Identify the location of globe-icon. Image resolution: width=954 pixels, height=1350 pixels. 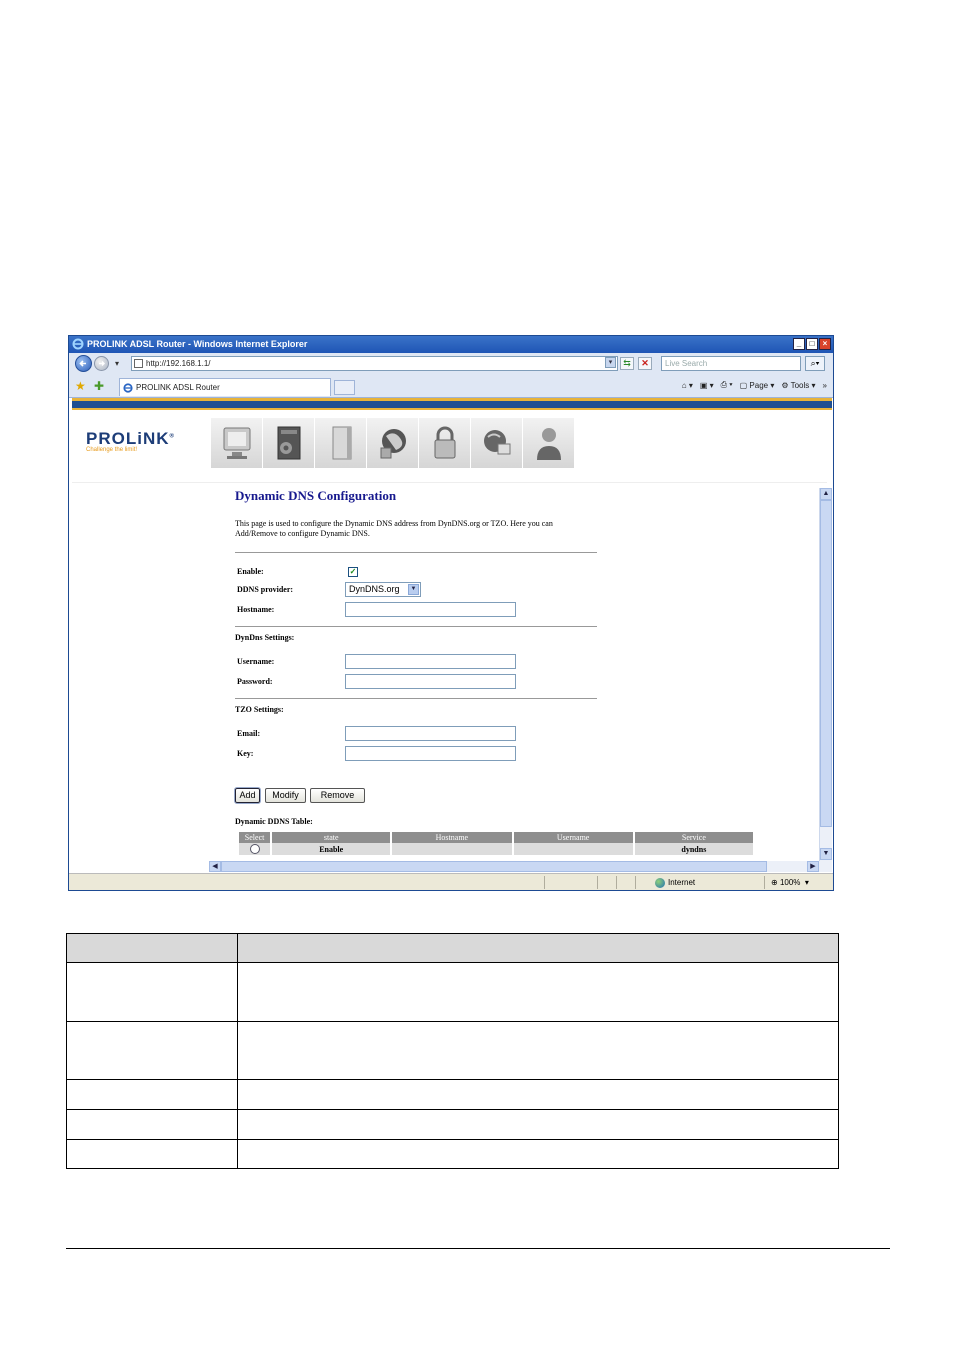
(660, 882).